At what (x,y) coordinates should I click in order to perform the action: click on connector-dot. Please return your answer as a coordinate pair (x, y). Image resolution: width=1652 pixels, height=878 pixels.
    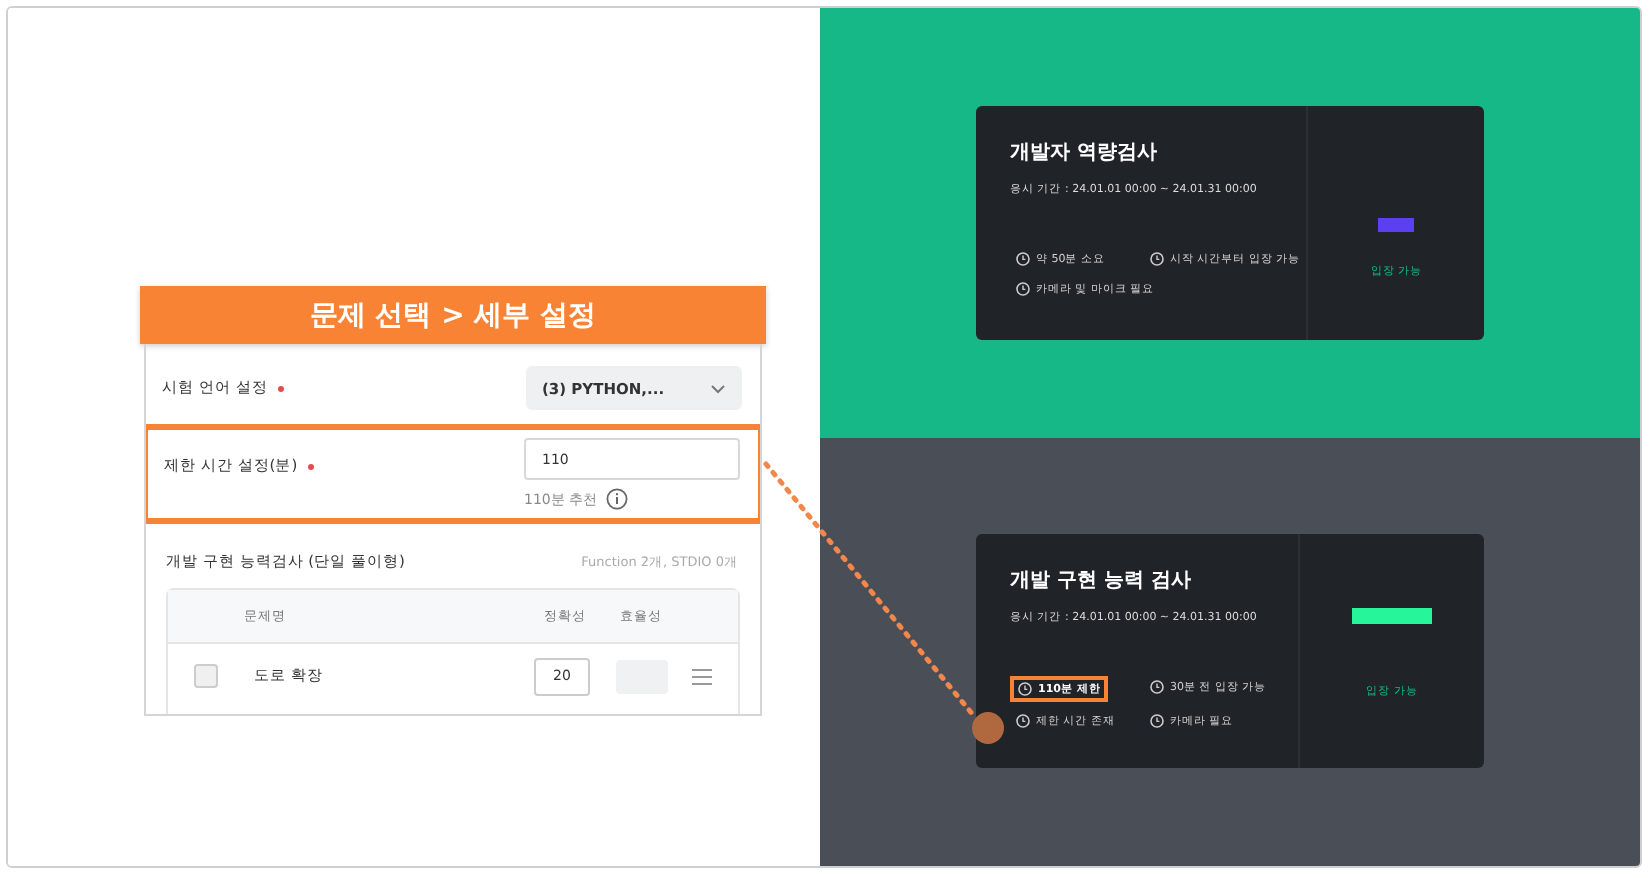
    Looking at the image, I should click on (988, 728).